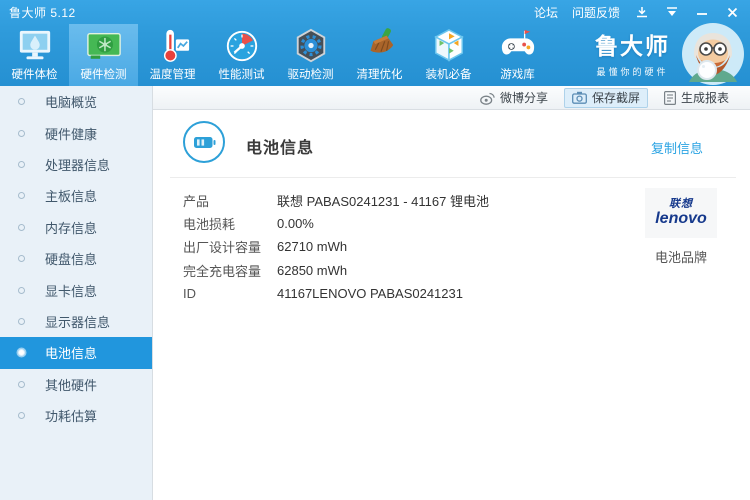 Image resolution: width=750 pixels, height=500 pixels. I want to click on header-divider, so click(453, 177).